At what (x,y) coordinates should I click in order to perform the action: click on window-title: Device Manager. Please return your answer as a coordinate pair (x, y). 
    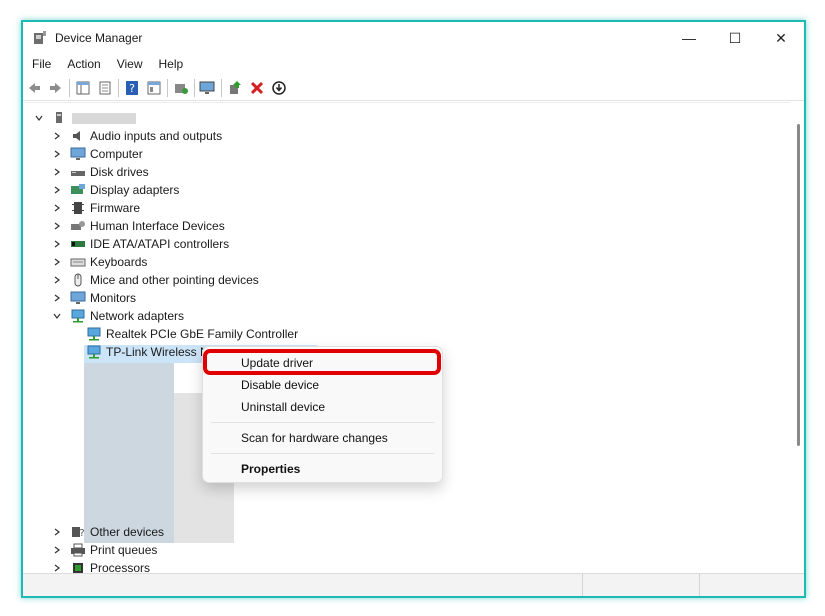
    Looking at the image, I should click on (99, 38).